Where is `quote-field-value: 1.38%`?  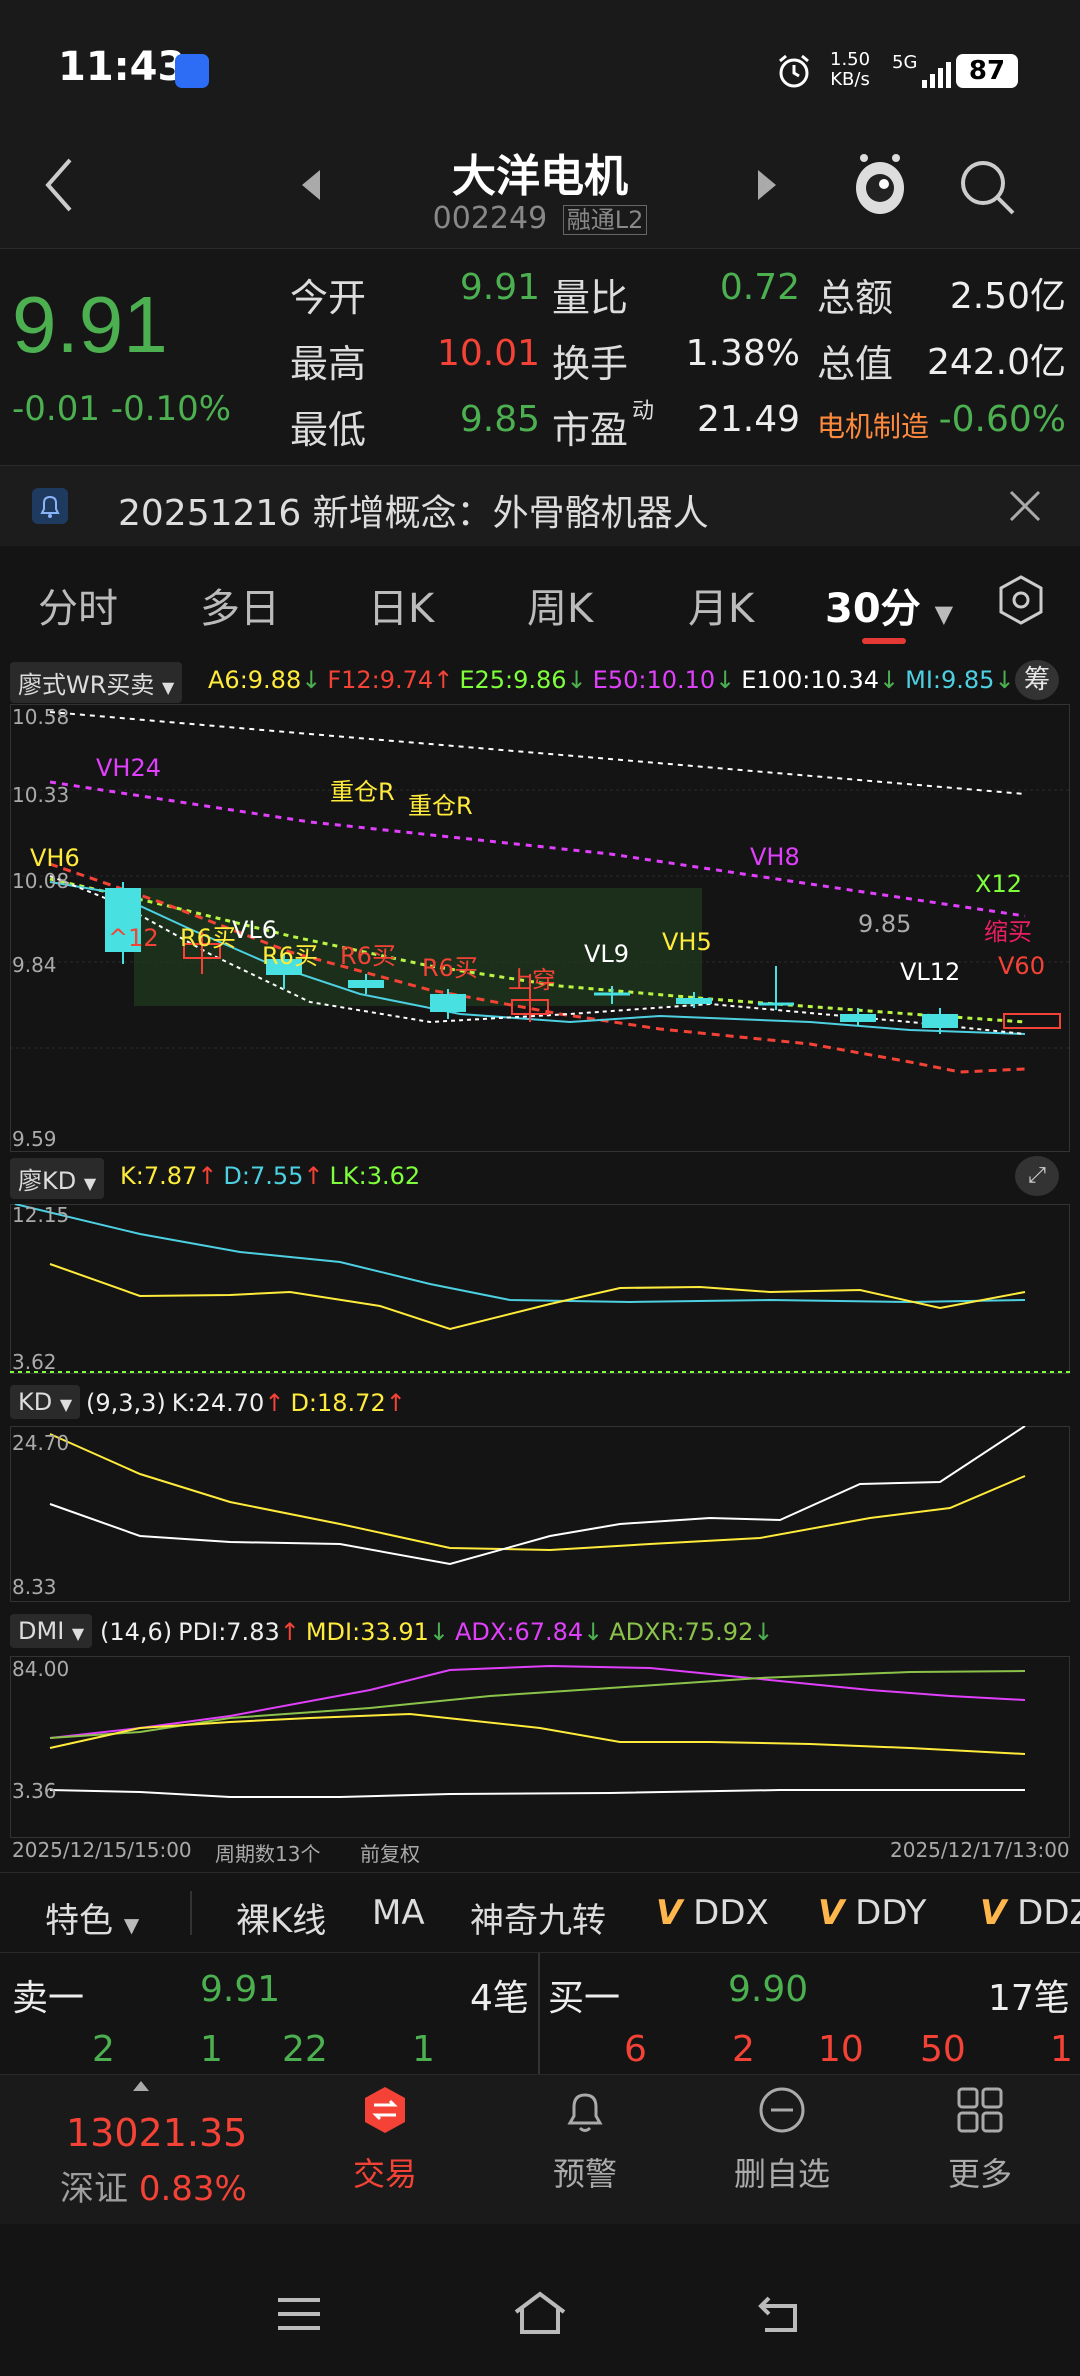 quote-field-value: 1.38% is located at coordinates (742, 353).